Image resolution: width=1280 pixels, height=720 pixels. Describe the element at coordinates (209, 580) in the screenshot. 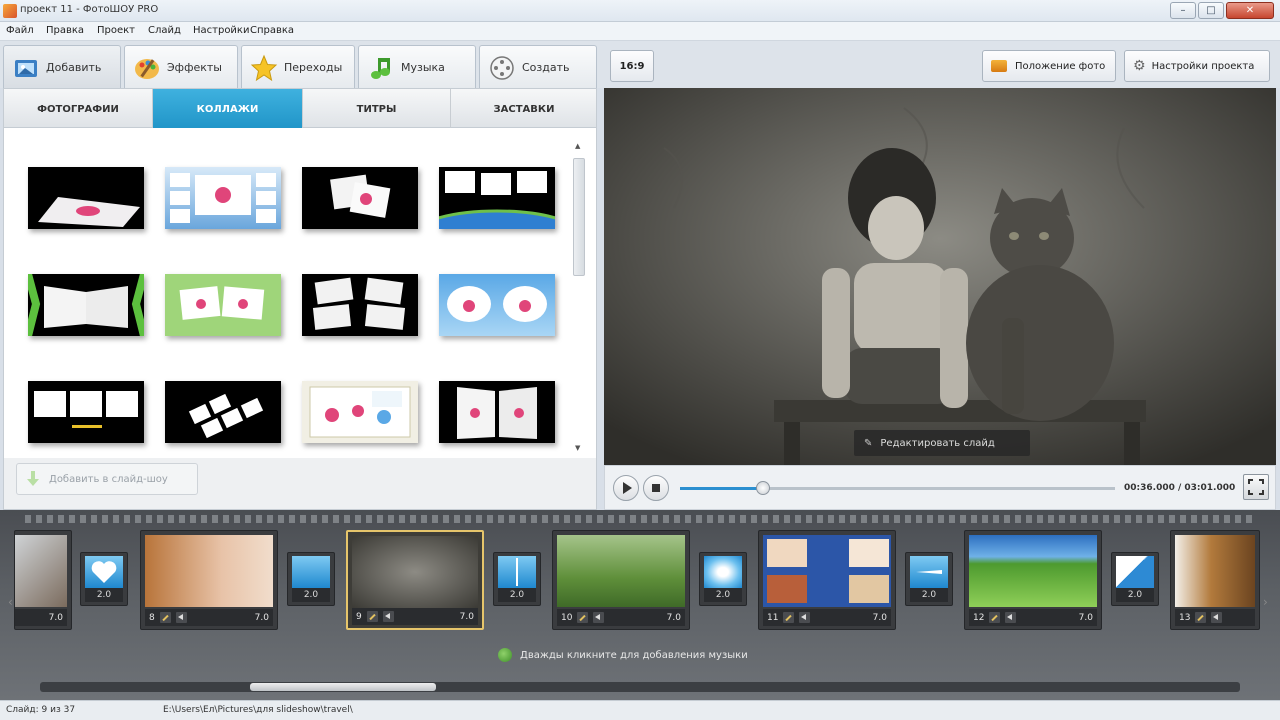

I see `timeline-slide: 8 7.0` at that location.